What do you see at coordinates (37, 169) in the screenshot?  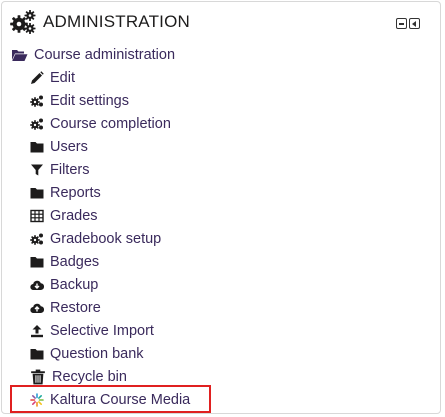 I see `filter-icon` at bounding box center [37, 169].